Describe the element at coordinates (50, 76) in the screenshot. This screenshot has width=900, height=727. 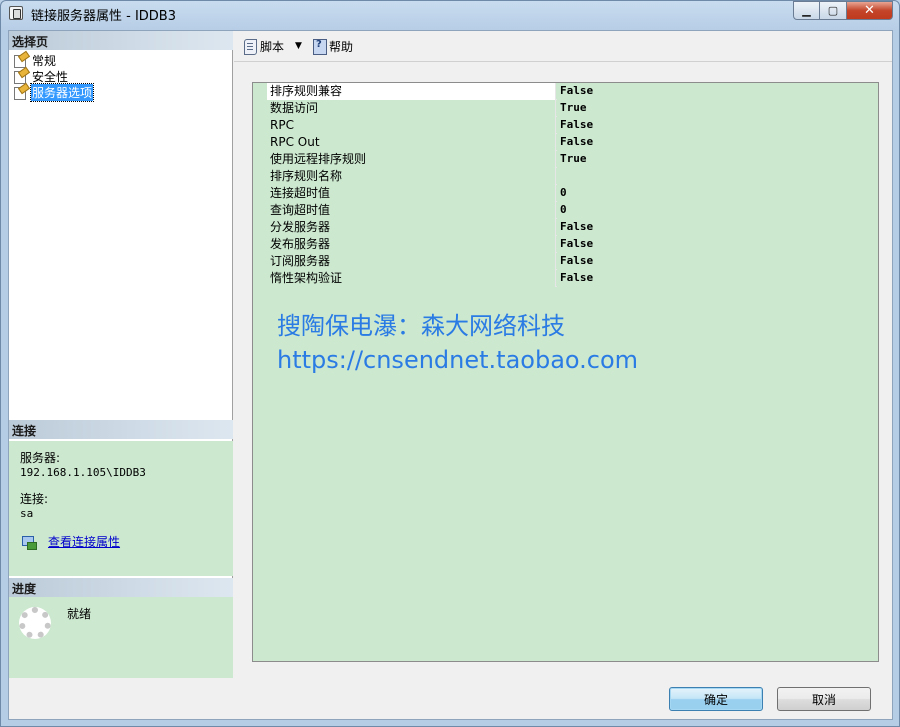
I see `page-item-label: 安全性` at that location.